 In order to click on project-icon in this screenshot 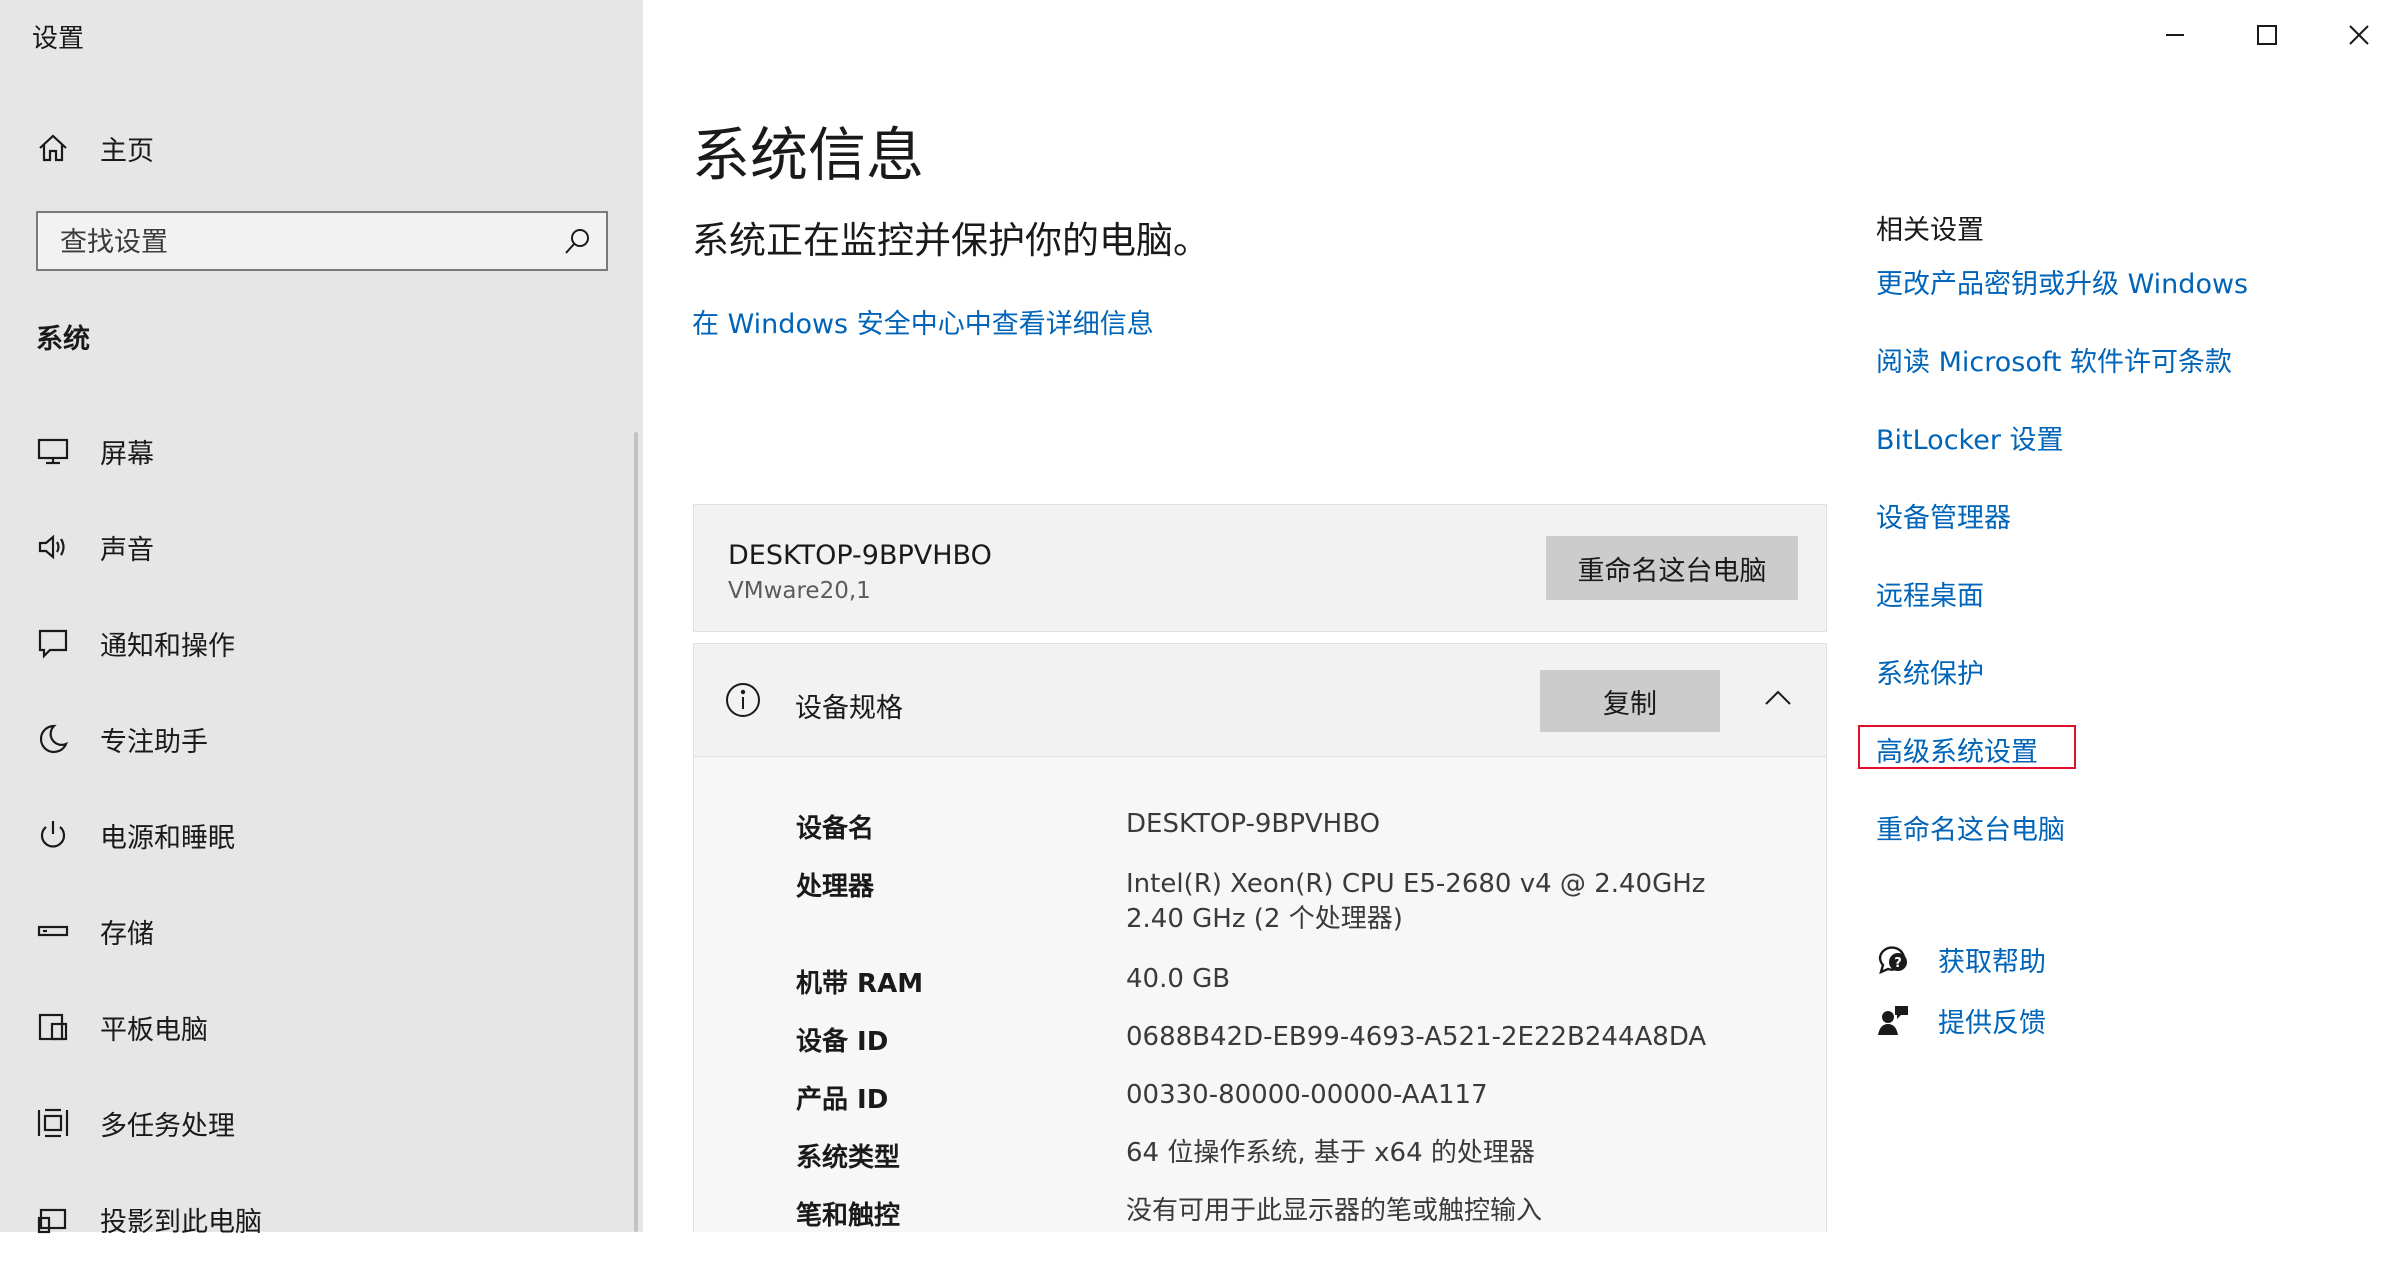, I will do `click(53, 1219)`.